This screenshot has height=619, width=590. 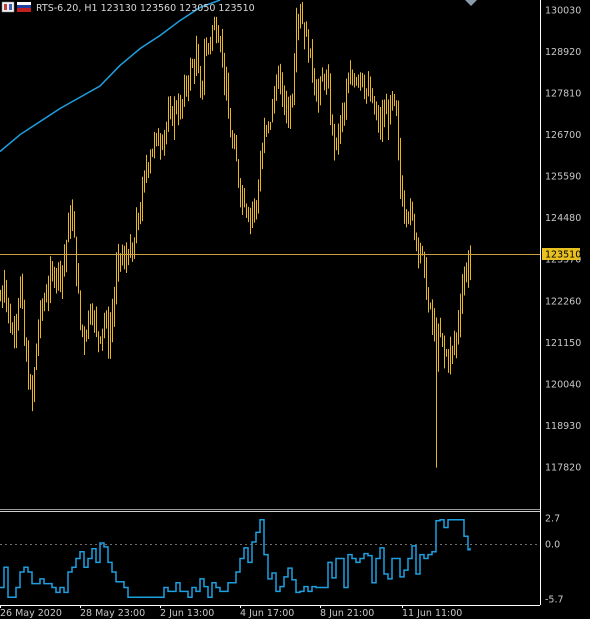 I want to click on indicator-tick-label: 2.7, so click(x=552, y=518).